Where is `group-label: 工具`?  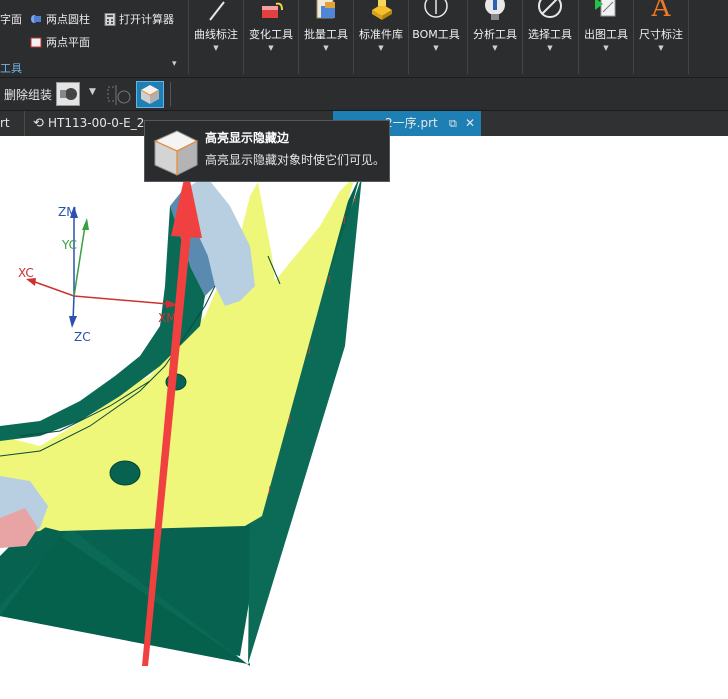 group-label: 工具 is located at coordinates (11, 68).